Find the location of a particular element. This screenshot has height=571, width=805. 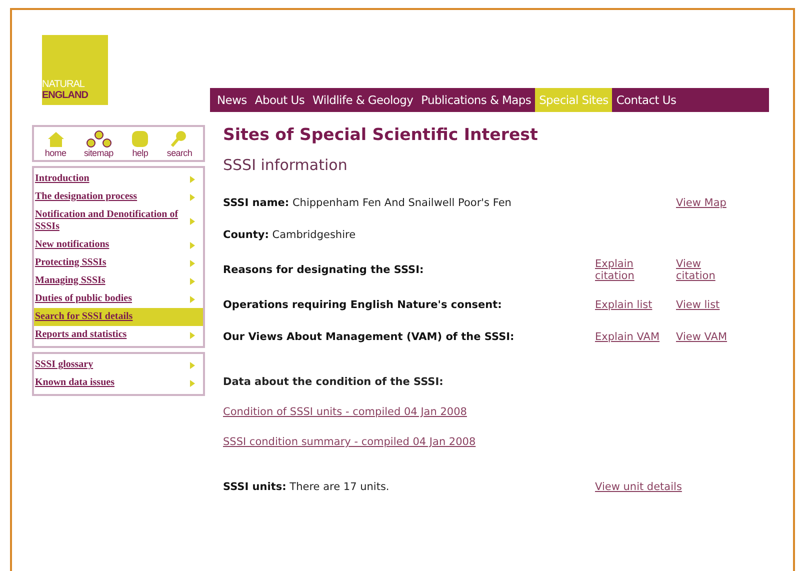

home-icon is located at coordinates (56, 139).